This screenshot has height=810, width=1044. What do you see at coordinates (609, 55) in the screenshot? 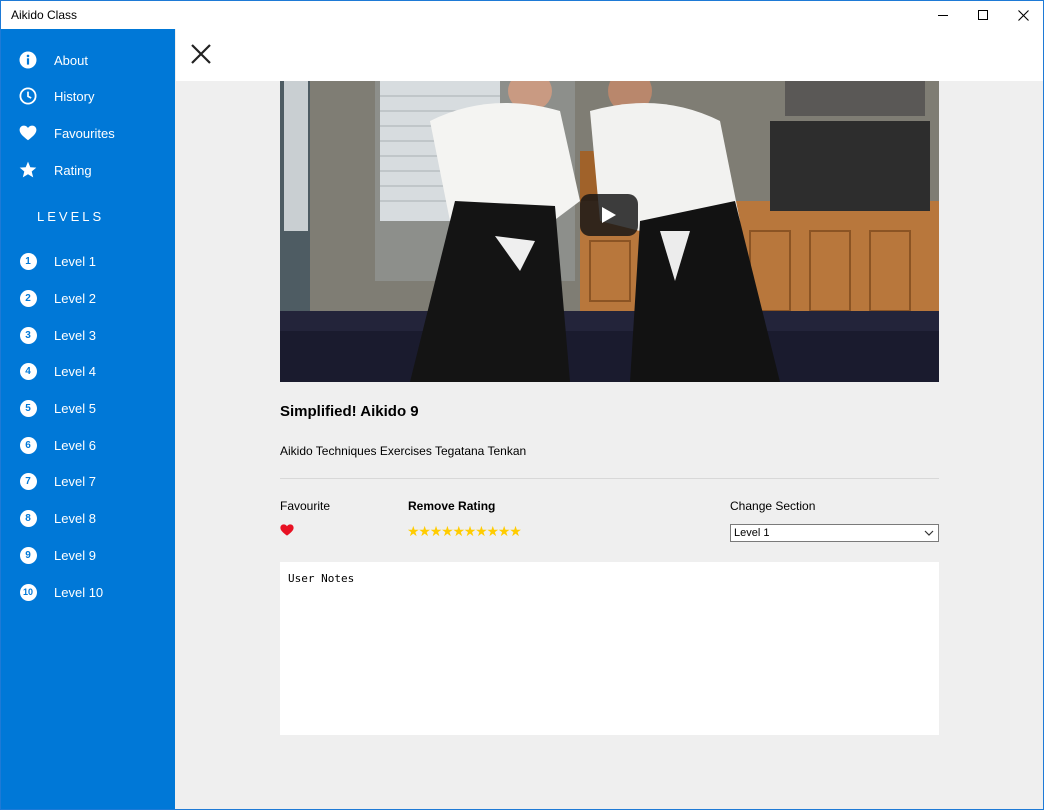
I see `content-header` at bounding box center [609, 55].